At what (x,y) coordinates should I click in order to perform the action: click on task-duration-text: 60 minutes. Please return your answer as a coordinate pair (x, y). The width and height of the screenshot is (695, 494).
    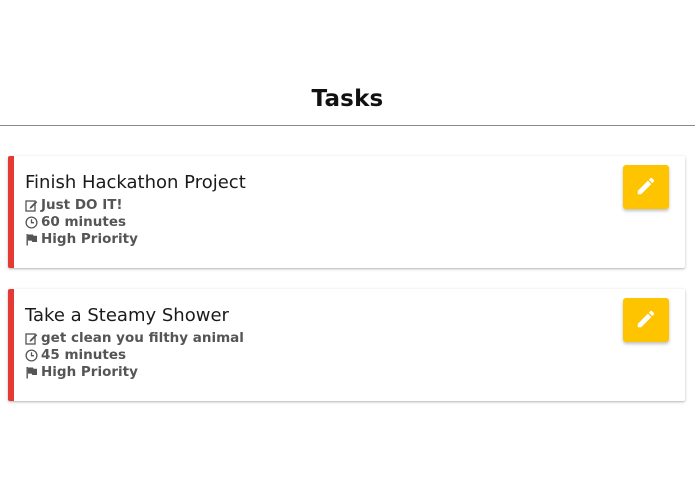
    Looking at the image, I should click on (84, 222).